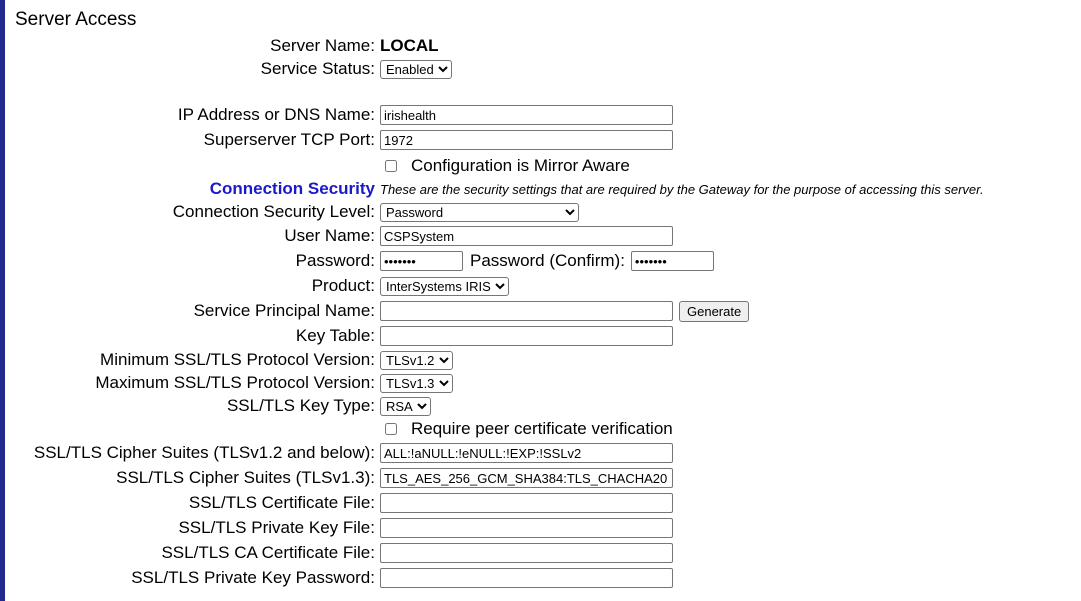 The width and height of the screenshot is (1081, 601). What do you see at coordinates (281, 502) in the screenshot?
I see `cert-file-label: SSL/TLS Certificate File:` at bounding box center [281, 502].